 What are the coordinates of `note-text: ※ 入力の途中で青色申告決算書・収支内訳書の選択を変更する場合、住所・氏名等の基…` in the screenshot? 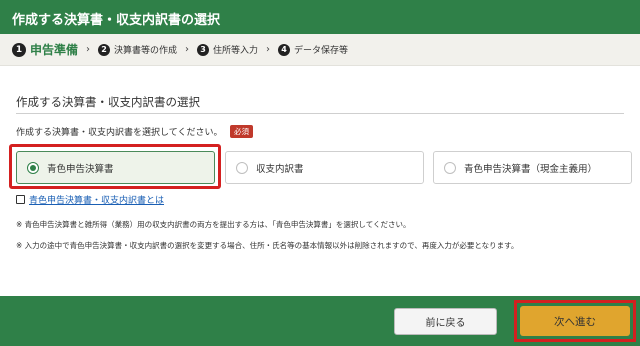 It's located at (267, 245).